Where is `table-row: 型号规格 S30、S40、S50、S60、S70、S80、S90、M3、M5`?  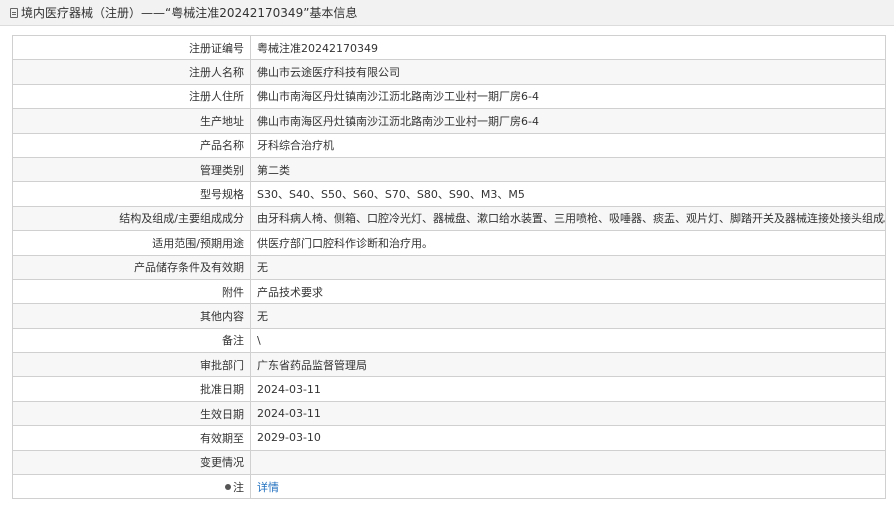 table-row: 型号规格 S30、S40、S50、S60、S70、S80、S90、M3、M5 is located at coordinates (449, 194).